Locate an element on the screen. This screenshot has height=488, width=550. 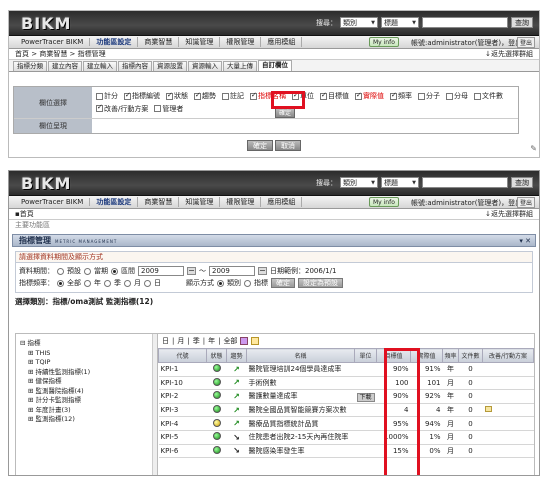
tab-6: 大量上傳 is located at coordinates (240, 66).